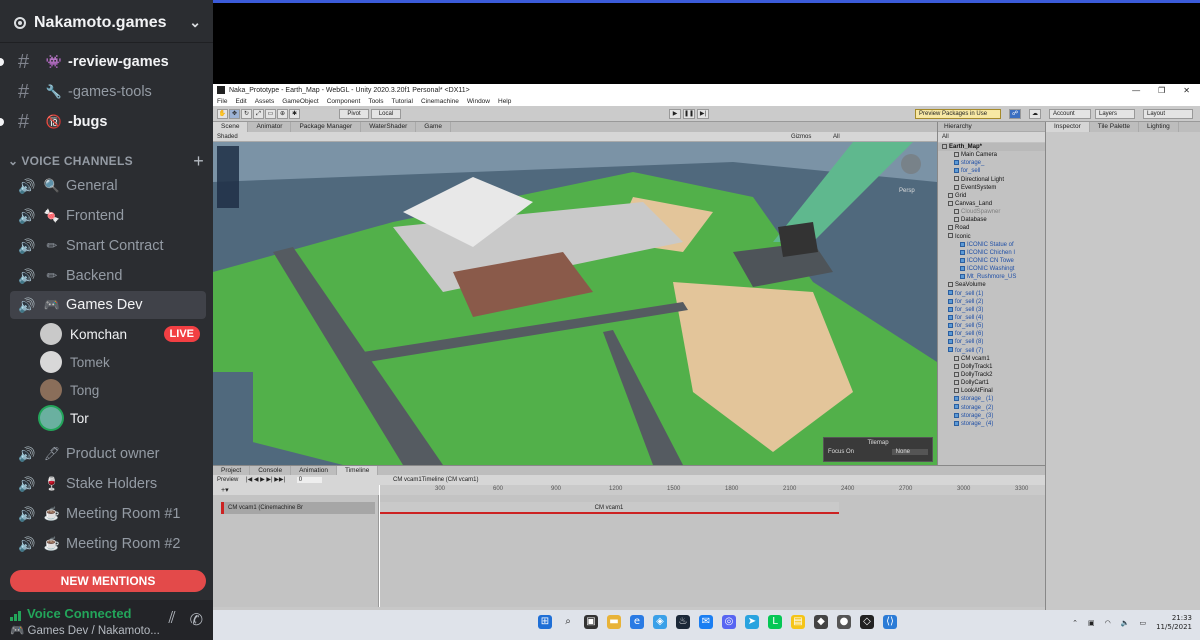 Image resolution: width=1200 pixels, height=640 pixels. I want to click on voice-channel-games-dev: 🔊 🎮 Games Dev, so click(108, 305).